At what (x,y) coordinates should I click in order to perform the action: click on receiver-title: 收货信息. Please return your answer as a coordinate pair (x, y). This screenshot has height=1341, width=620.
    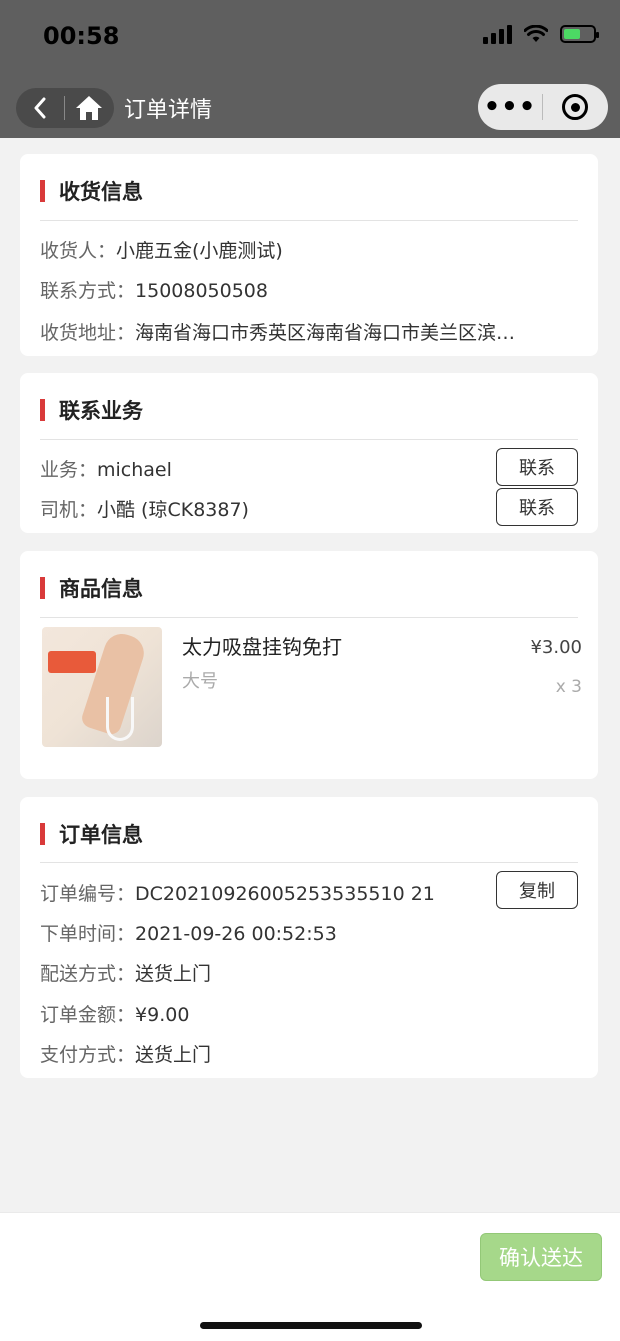
    Looking at the image, I should click on (101, 192).